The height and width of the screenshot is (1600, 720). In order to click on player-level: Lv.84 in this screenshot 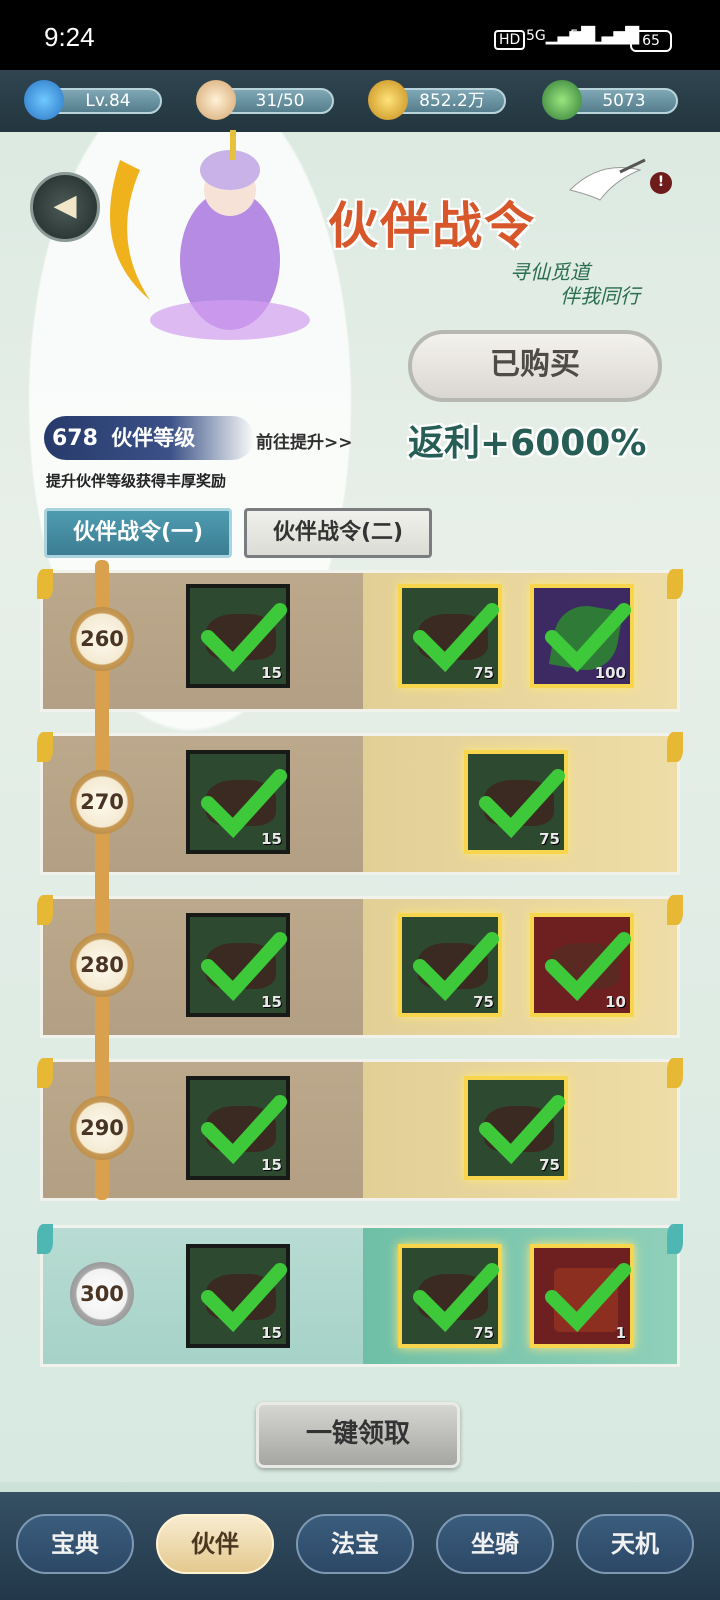, I will do `click(108, 101)`.